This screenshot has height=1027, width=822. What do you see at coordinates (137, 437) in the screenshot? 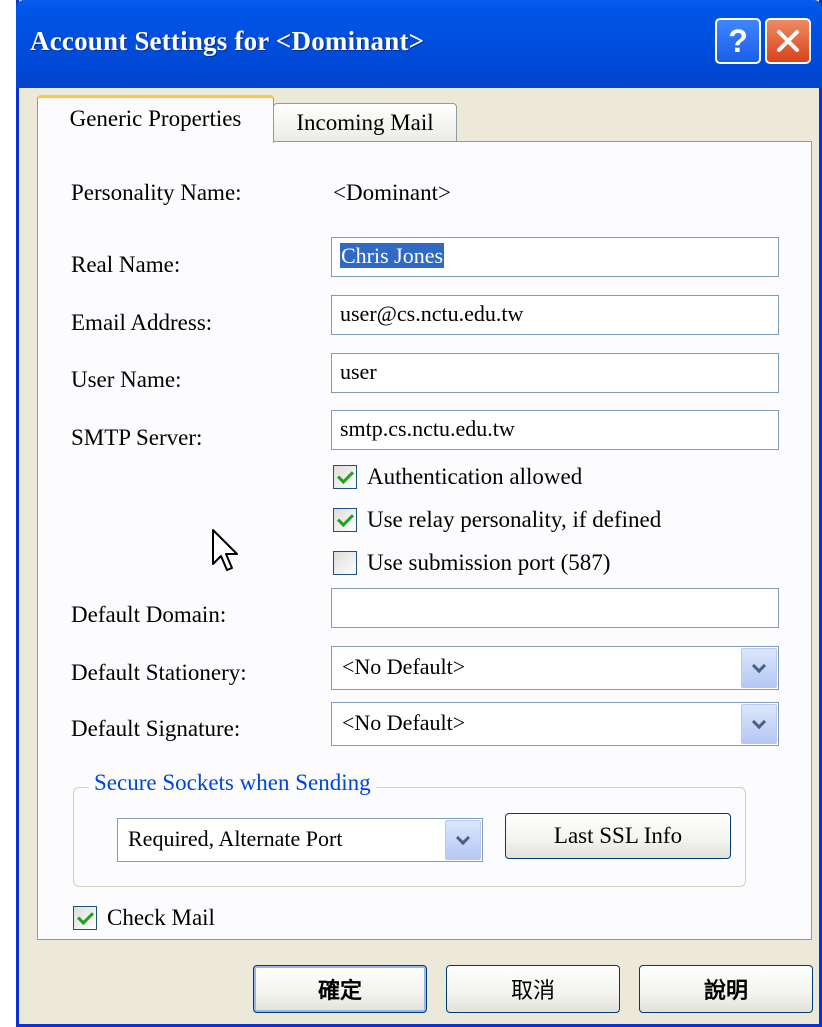
I see `smtp-server-label: SMTP Server:` at bounding box center [137, 437].